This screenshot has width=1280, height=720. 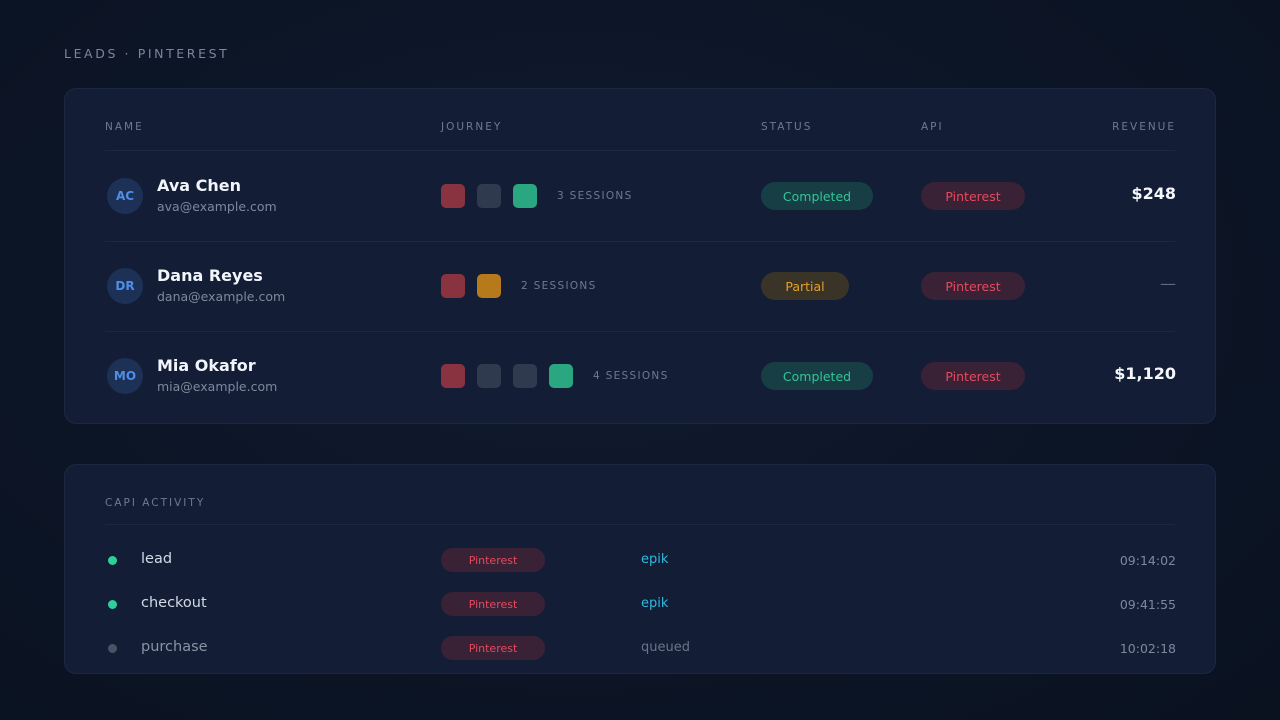 What do you see at coordinates (640, 560) in the screenshot?
I see `activity-row: lead Pinterest epik 09:14:02` at bounding box center [640, 560].